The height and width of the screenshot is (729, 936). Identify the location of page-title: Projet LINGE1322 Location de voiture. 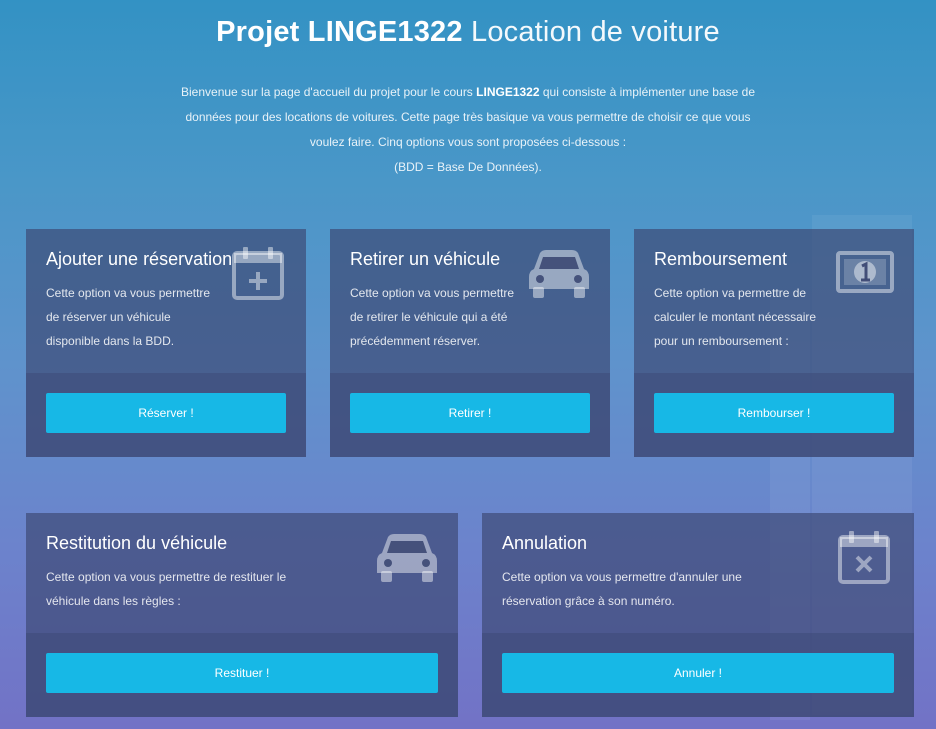
(468, 32).